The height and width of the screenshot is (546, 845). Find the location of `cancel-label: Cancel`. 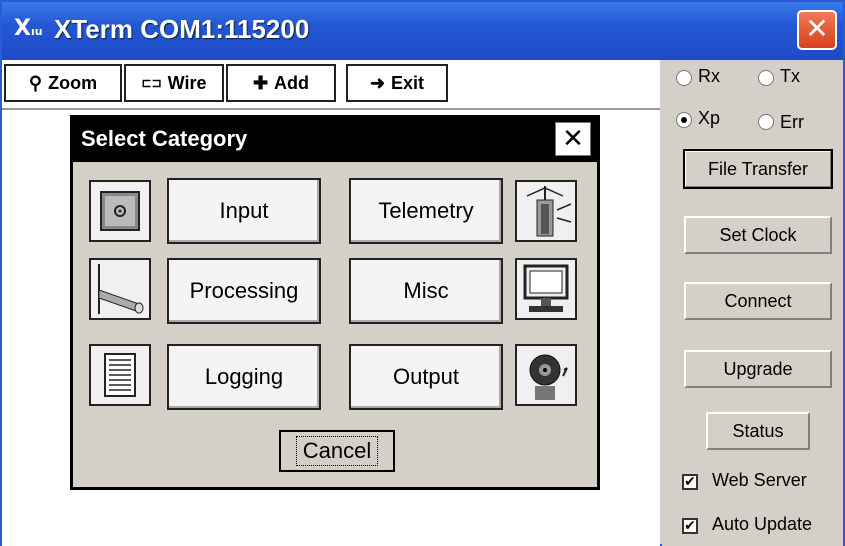

cancel-label: Cancel is located at coordinates (337, 451).